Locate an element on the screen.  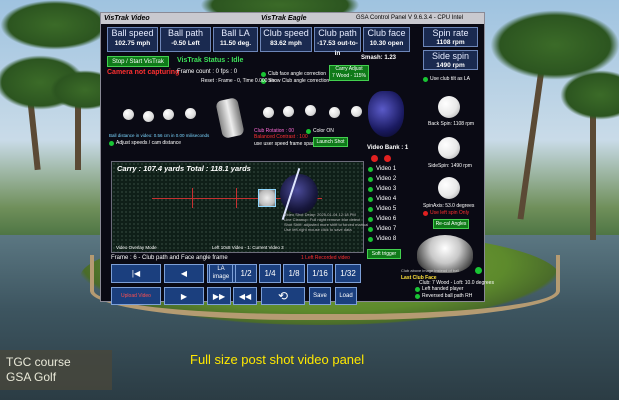
metric-label: Club speed is located at coordinates (286, 33).